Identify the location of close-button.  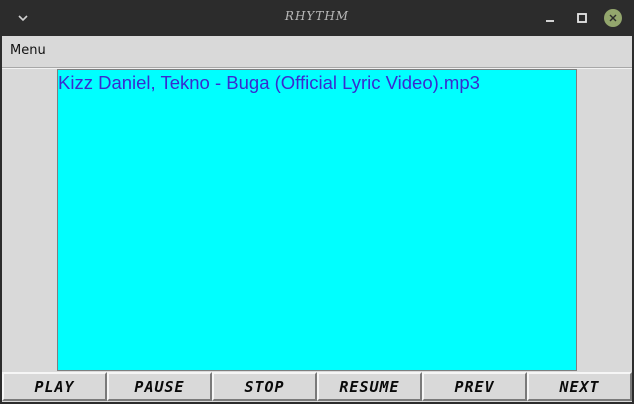
(613, 18).